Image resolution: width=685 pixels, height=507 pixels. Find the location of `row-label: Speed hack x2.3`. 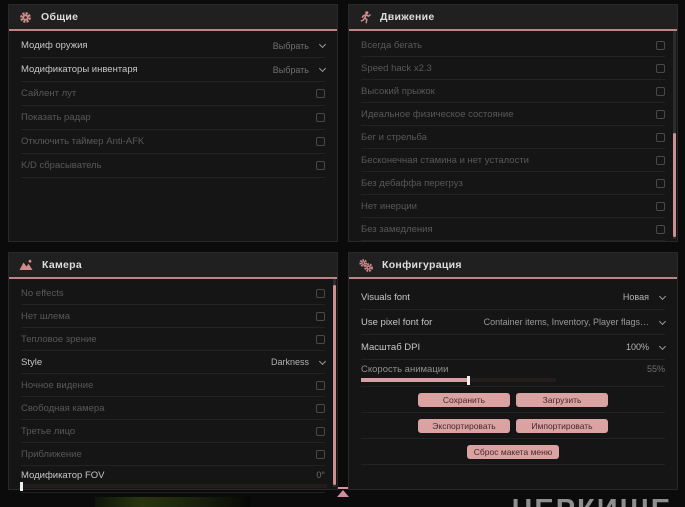

row-label: Speed hack x2.3 is located at coordinates (396, 68).